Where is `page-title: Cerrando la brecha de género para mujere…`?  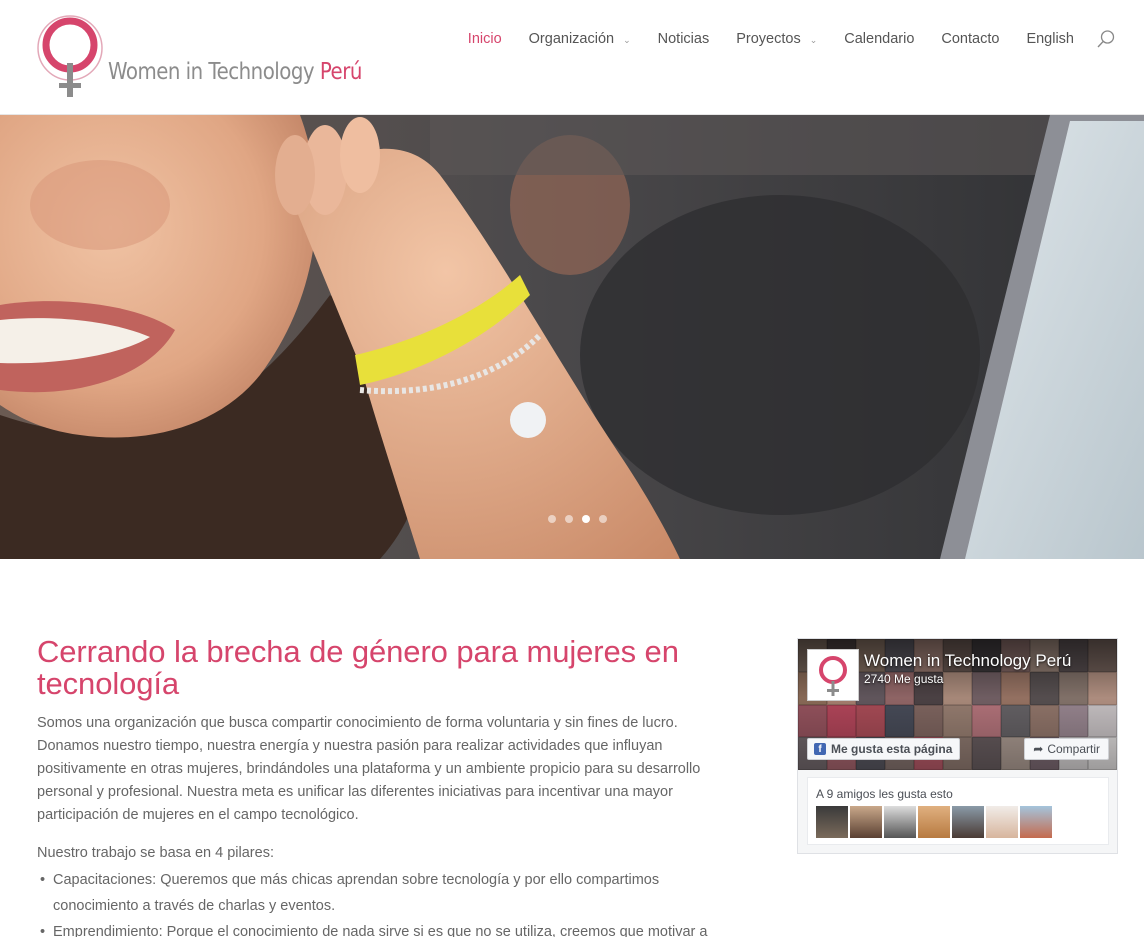 page-title: Cerrando la brecha de género para mujere… is located at coordinates (358, 667).